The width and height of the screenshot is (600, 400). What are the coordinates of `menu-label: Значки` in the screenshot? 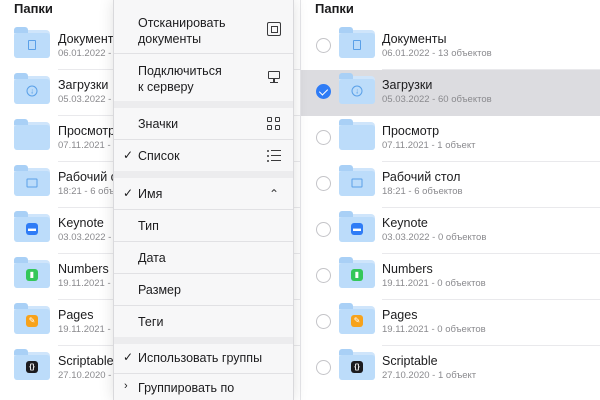 It's located at (158, 124).